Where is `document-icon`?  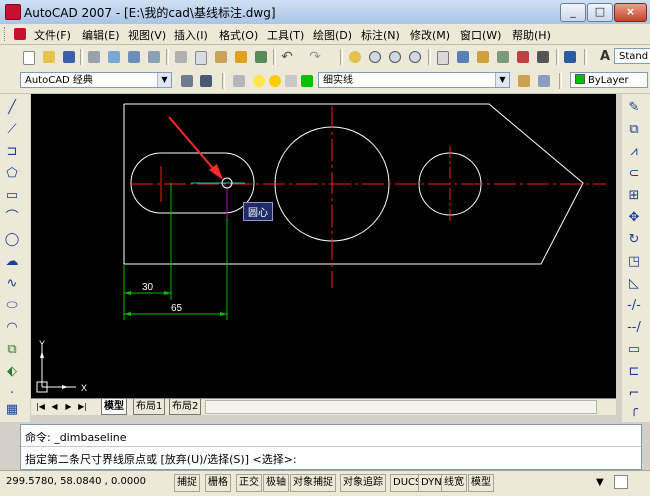
document-icon is located at coordinates (20, 34).